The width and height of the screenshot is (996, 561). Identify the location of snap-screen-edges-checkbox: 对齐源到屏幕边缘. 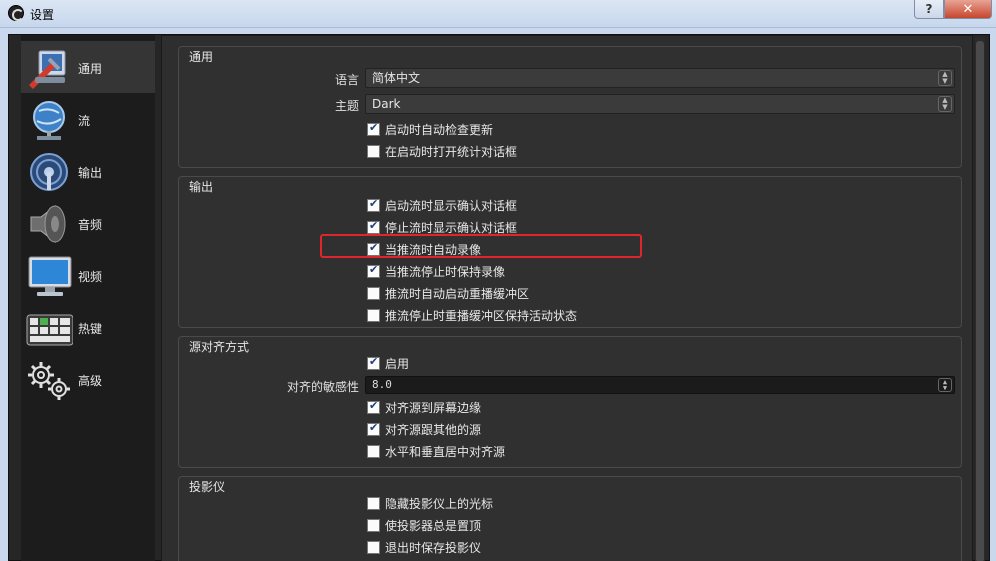
(424, 407).